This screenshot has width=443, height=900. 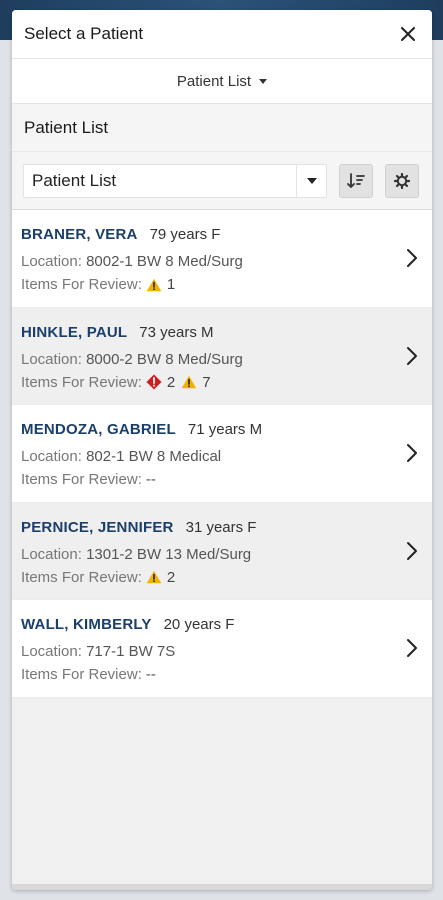 I want to click on patient-age-sex: 31 years F, so click(x=221, y=527).